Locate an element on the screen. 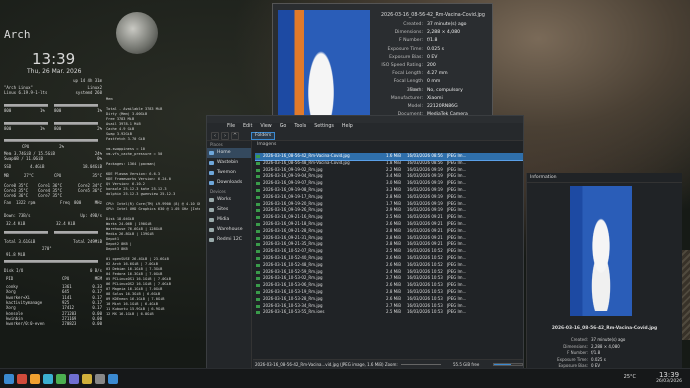  total-up: Total 249MiB is located at coordinates (87, 241).